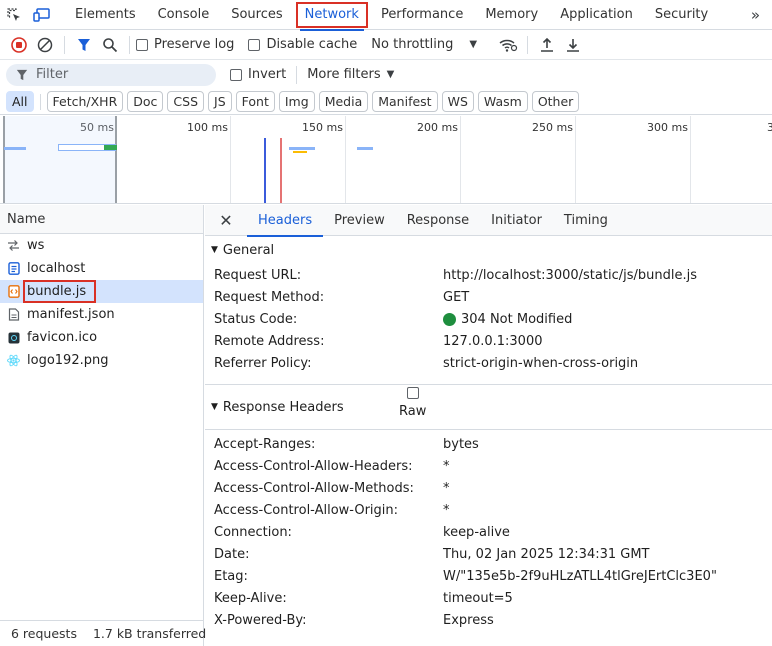 The width and height of the screenshot is (772, 646). Describe the element at coordinates (488, 319) in the screenshot. I see `header-row: Status Code: 304 Not Modified` at that location.